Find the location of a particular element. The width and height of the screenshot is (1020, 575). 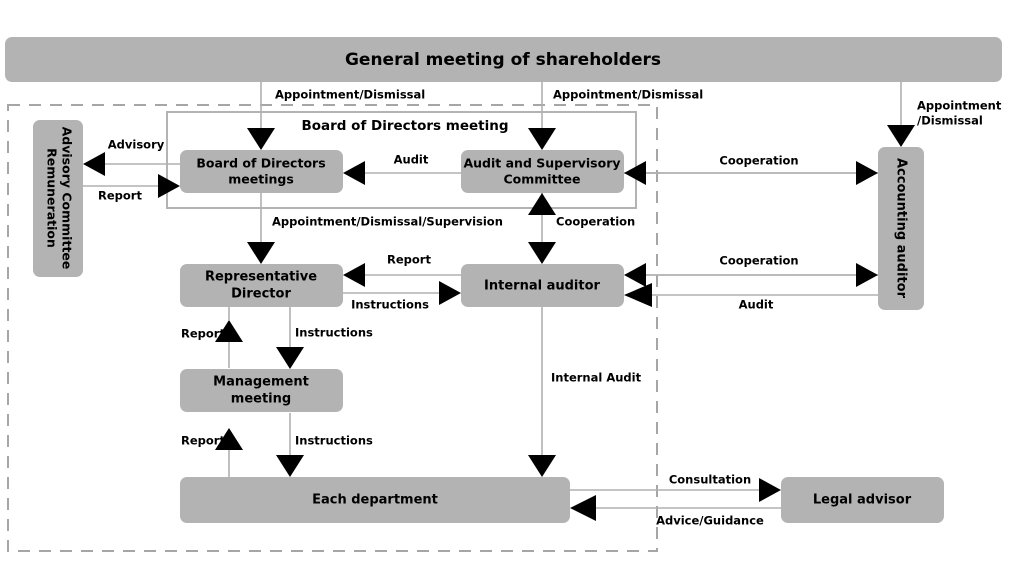

arrowhead-right-report-remuneration is located at coordinates (169, 186).